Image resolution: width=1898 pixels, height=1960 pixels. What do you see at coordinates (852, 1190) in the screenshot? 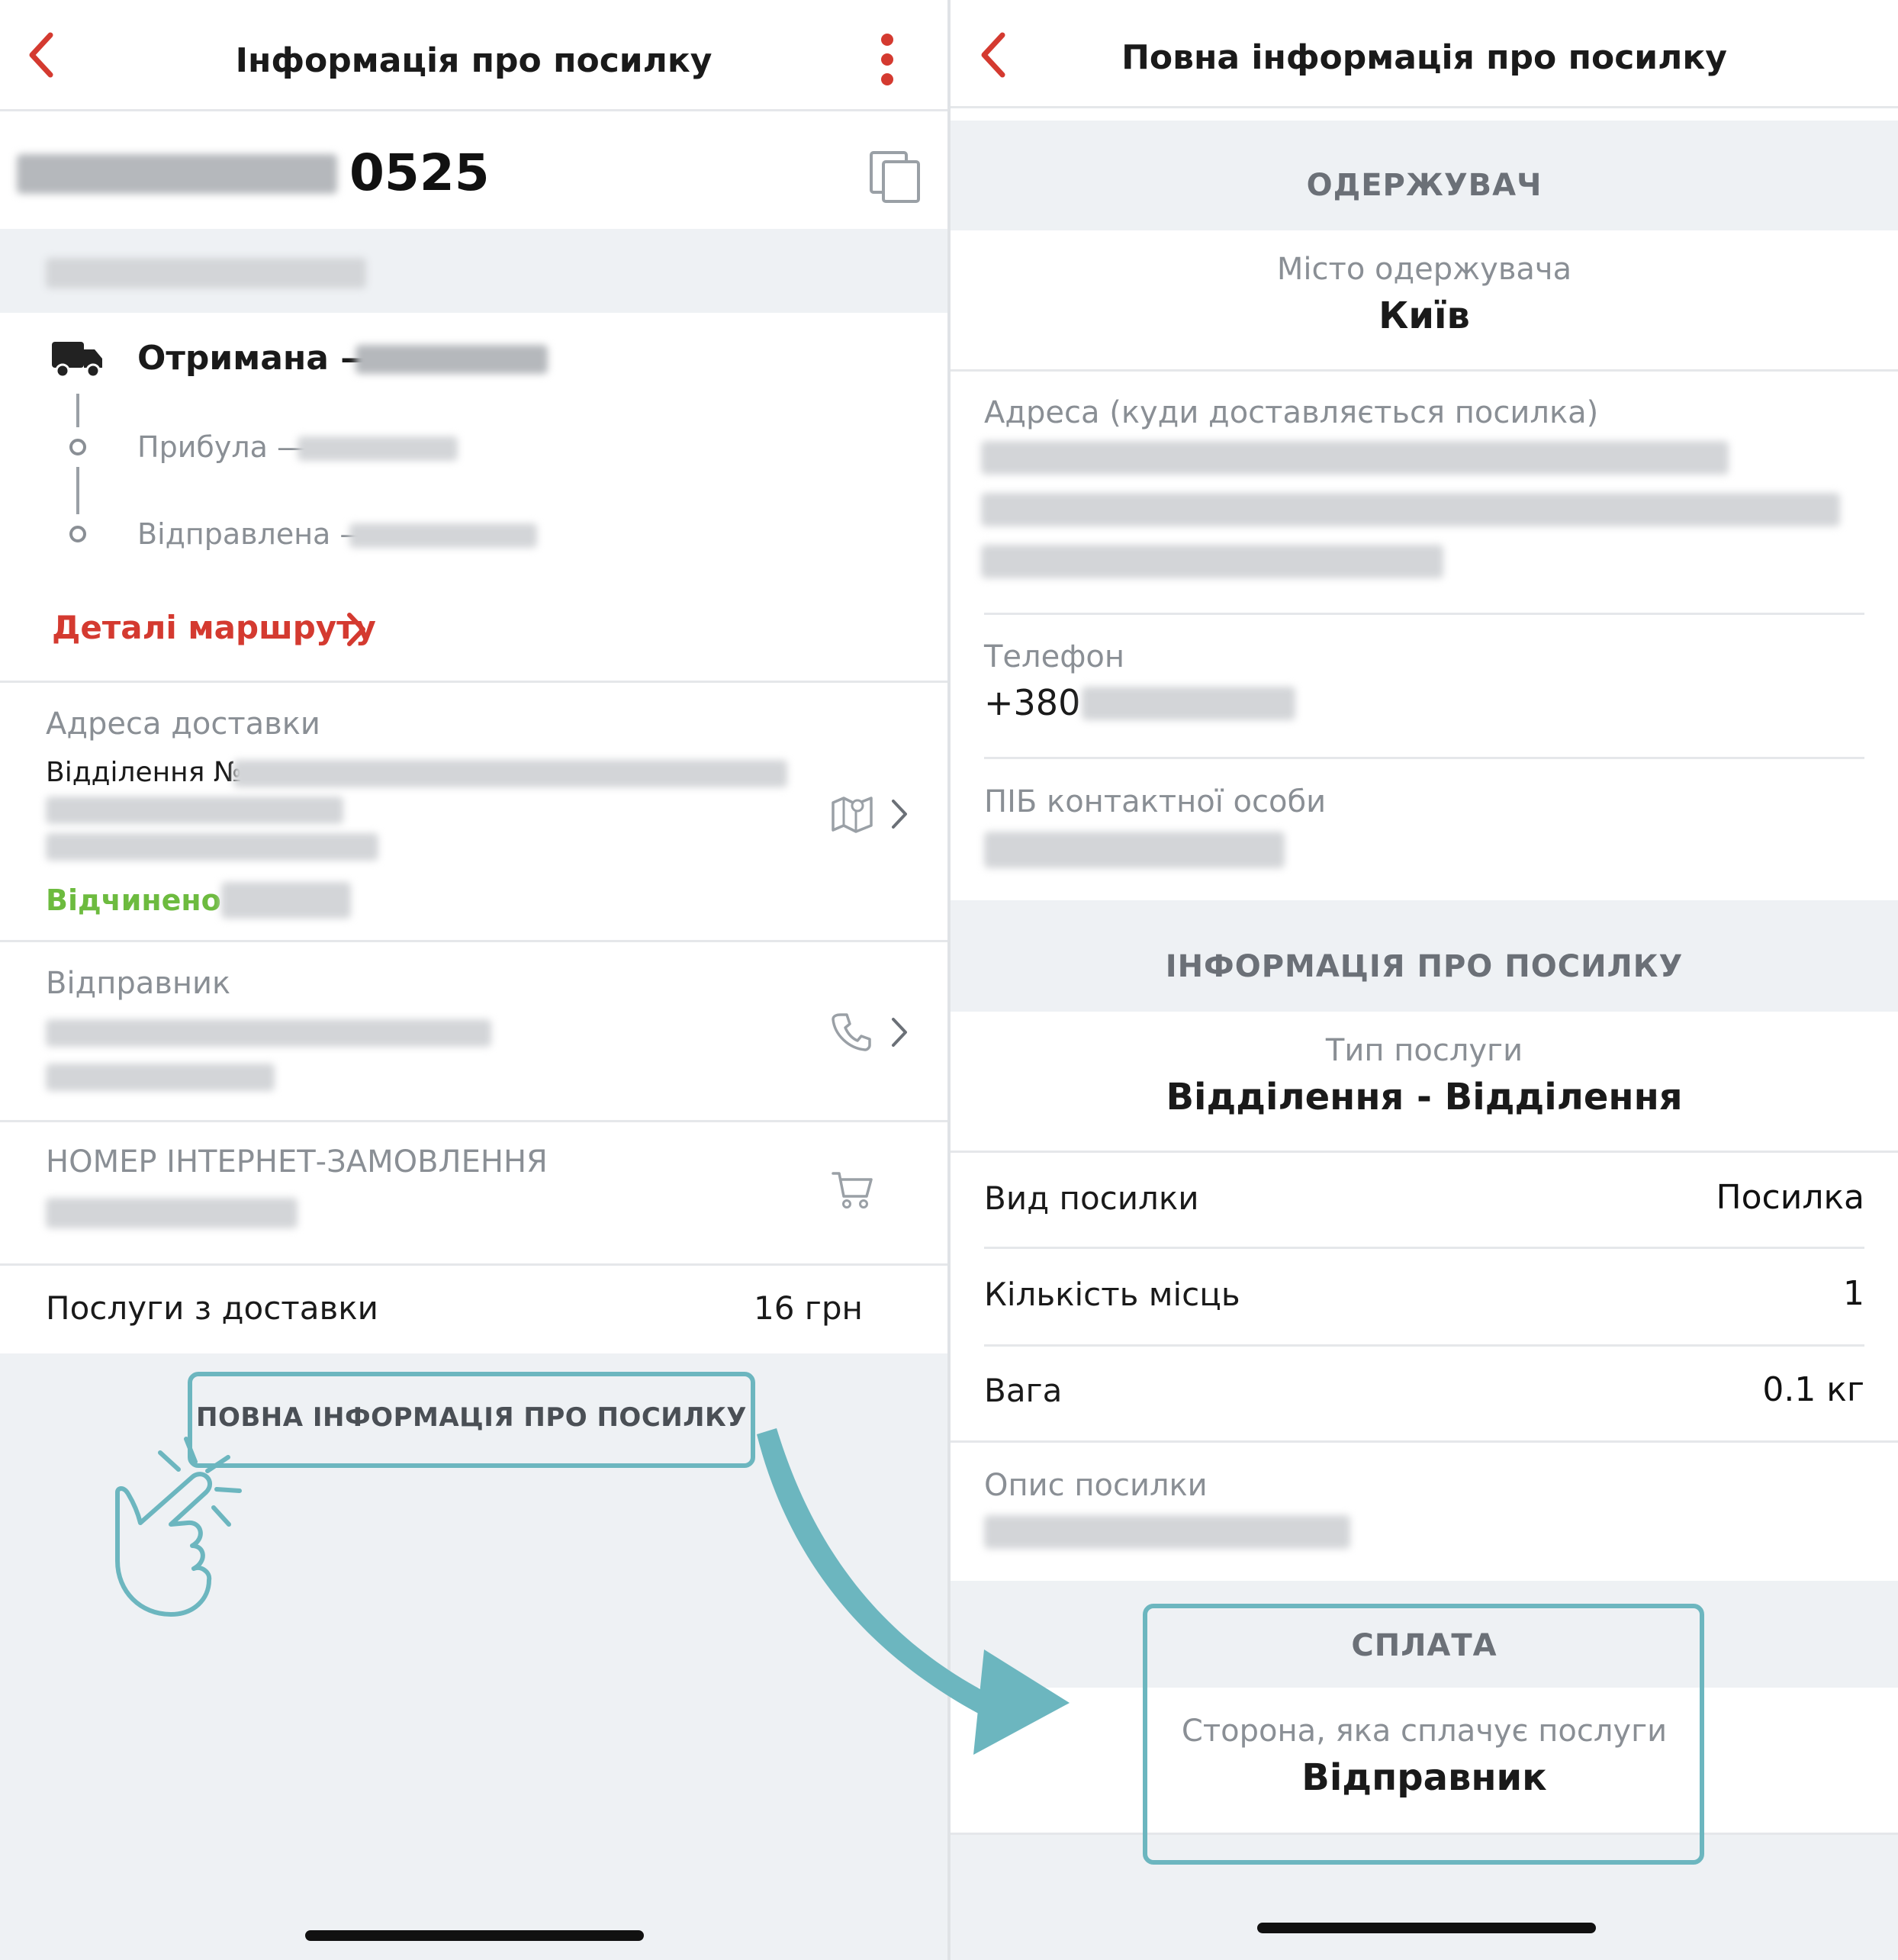
I see `cart-icon` at bounding box center [852, 1190].